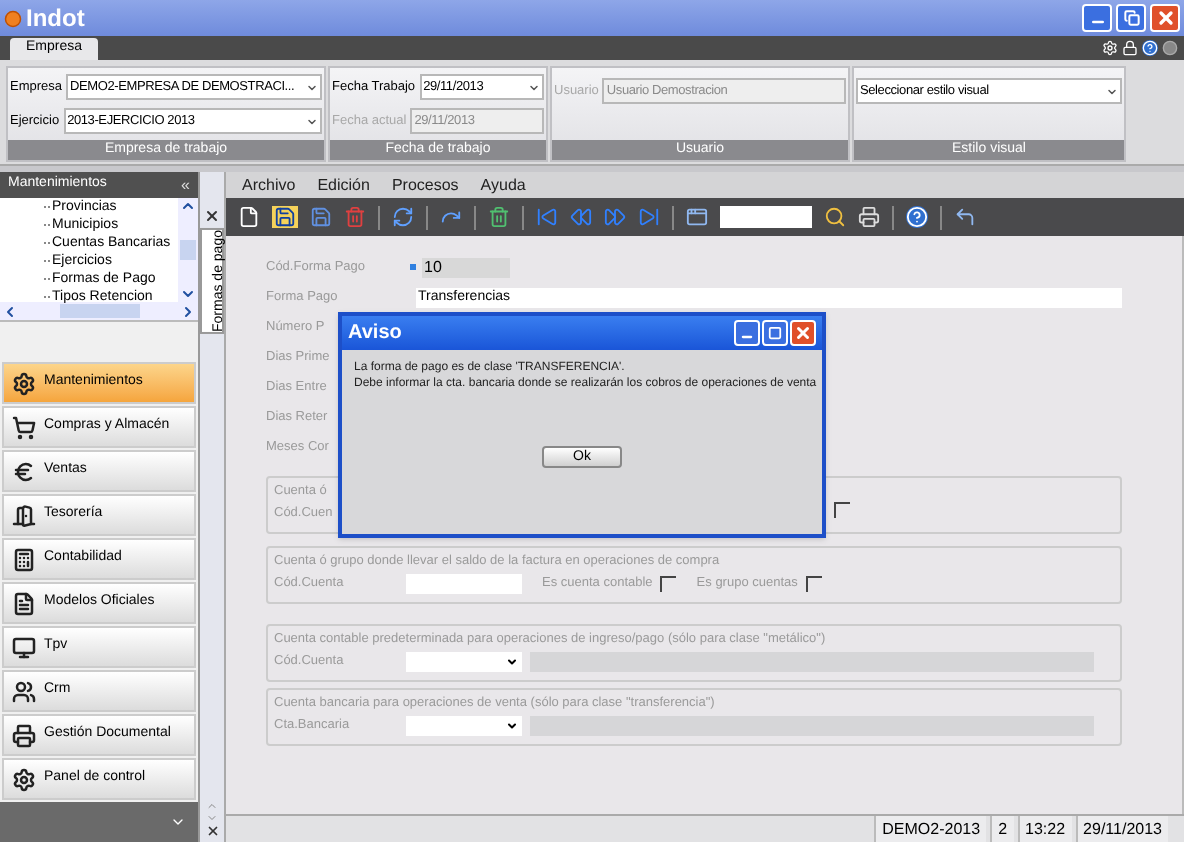 The image size is (1184, 842). What do you see at coordinates (10, 311) in the screenshot?
I see `scroll-left-icon` at bounding box center [10, 311].